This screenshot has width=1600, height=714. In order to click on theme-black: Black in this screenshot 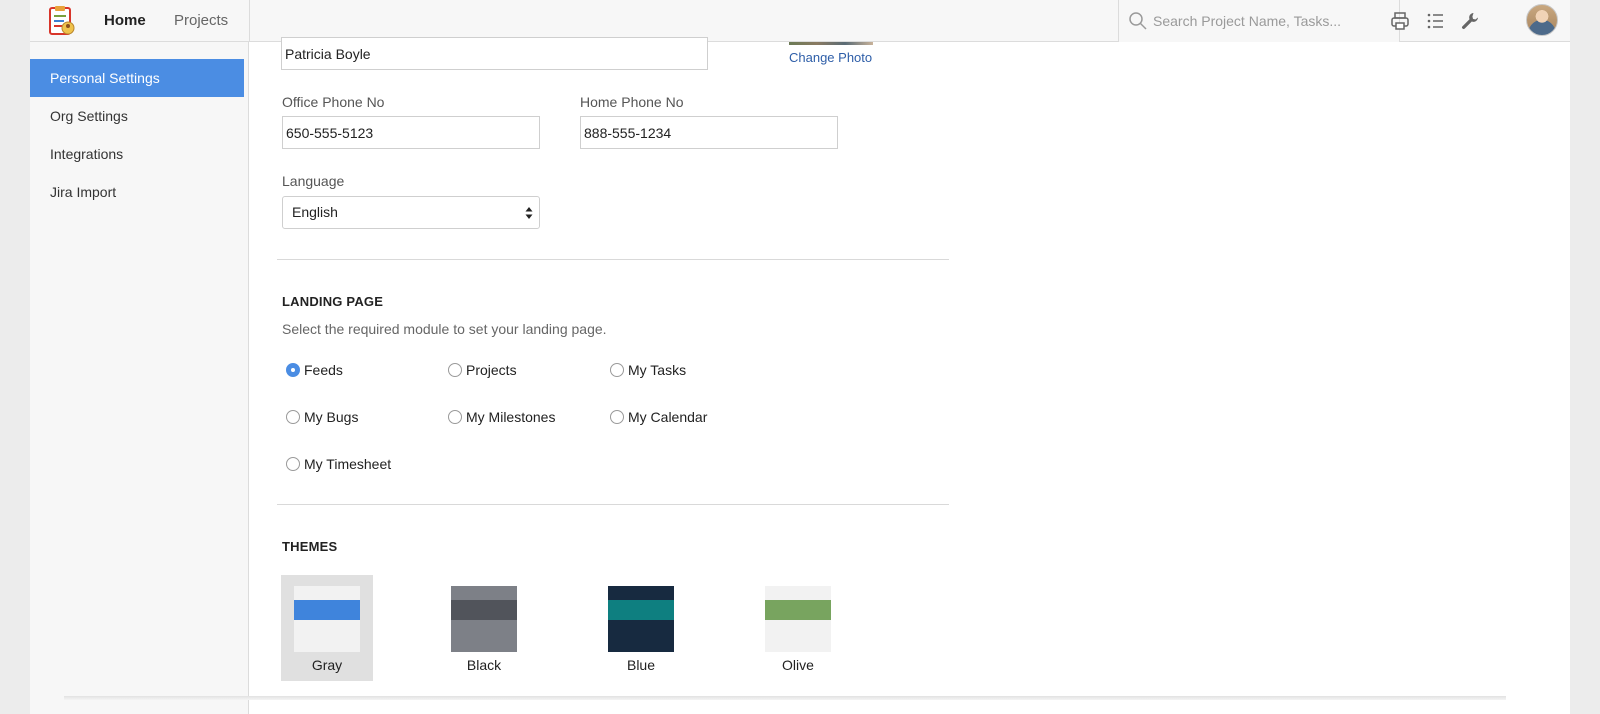, I will do `click(484, 628)`.